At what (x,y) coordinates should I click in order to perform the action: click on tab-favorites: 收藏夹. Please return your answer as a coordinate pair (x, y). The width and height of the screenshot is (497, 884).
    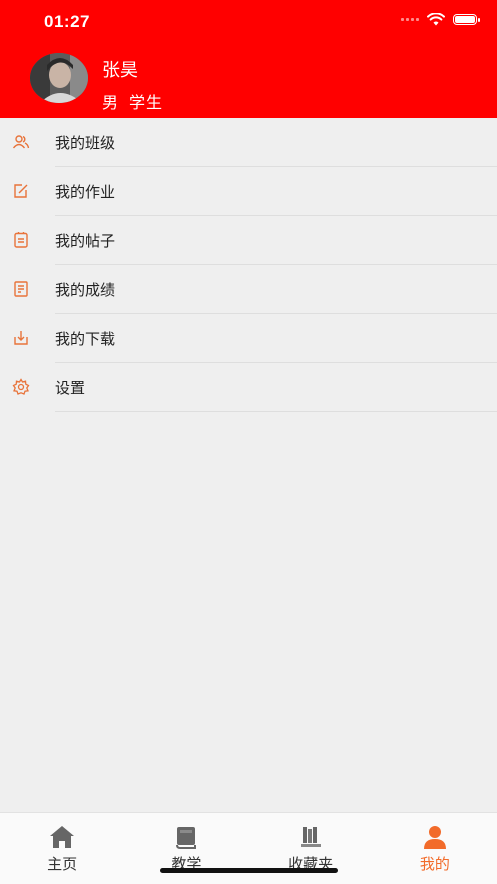
    Looking at the image, I should click on (311, 848).